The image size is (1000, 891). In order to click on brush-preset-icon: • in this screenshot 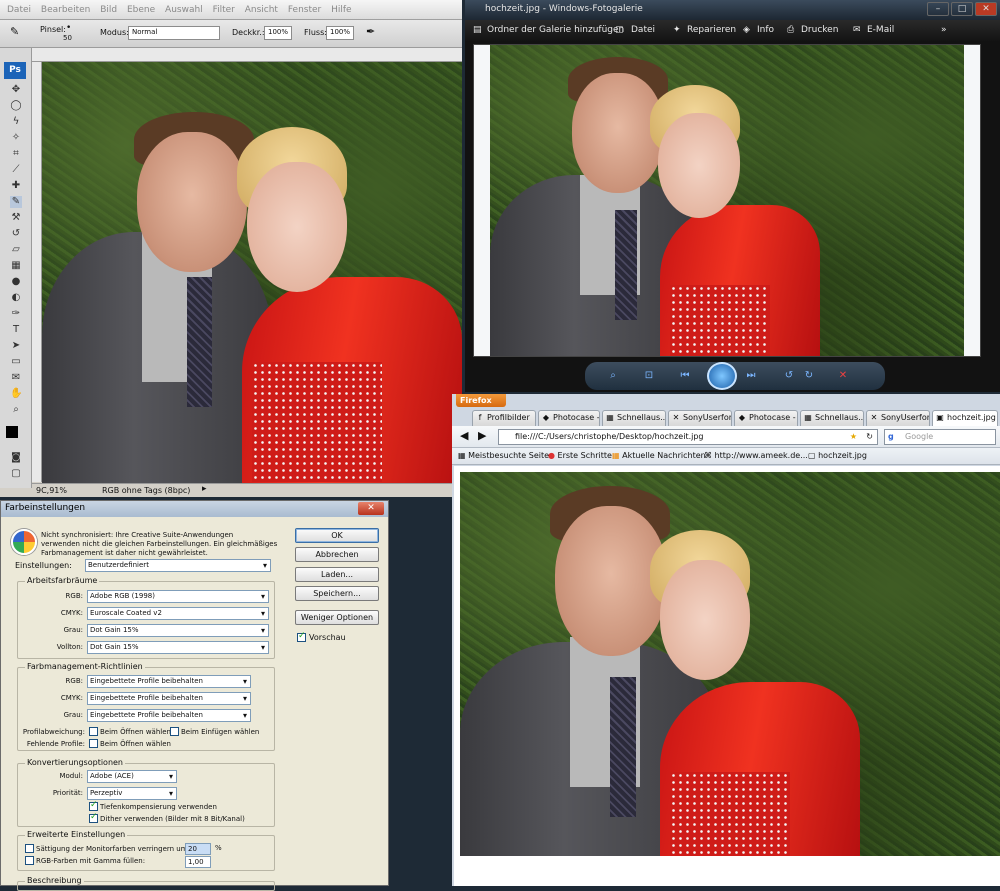, I will do `click(68, 28)`.